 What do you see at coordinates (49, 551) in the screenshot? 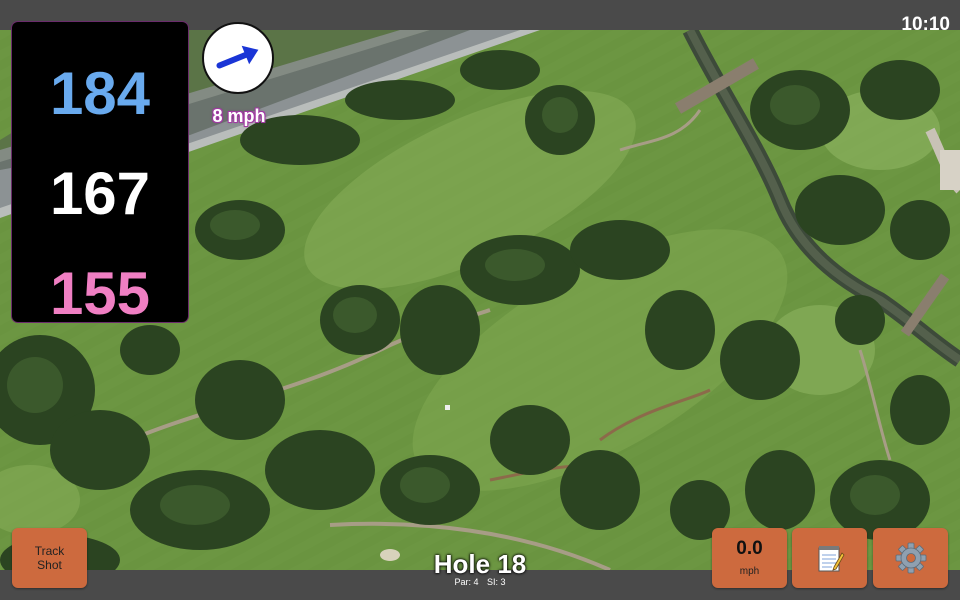
I see `track-shot-label-line1: Track` at bounding box center [49, 551].